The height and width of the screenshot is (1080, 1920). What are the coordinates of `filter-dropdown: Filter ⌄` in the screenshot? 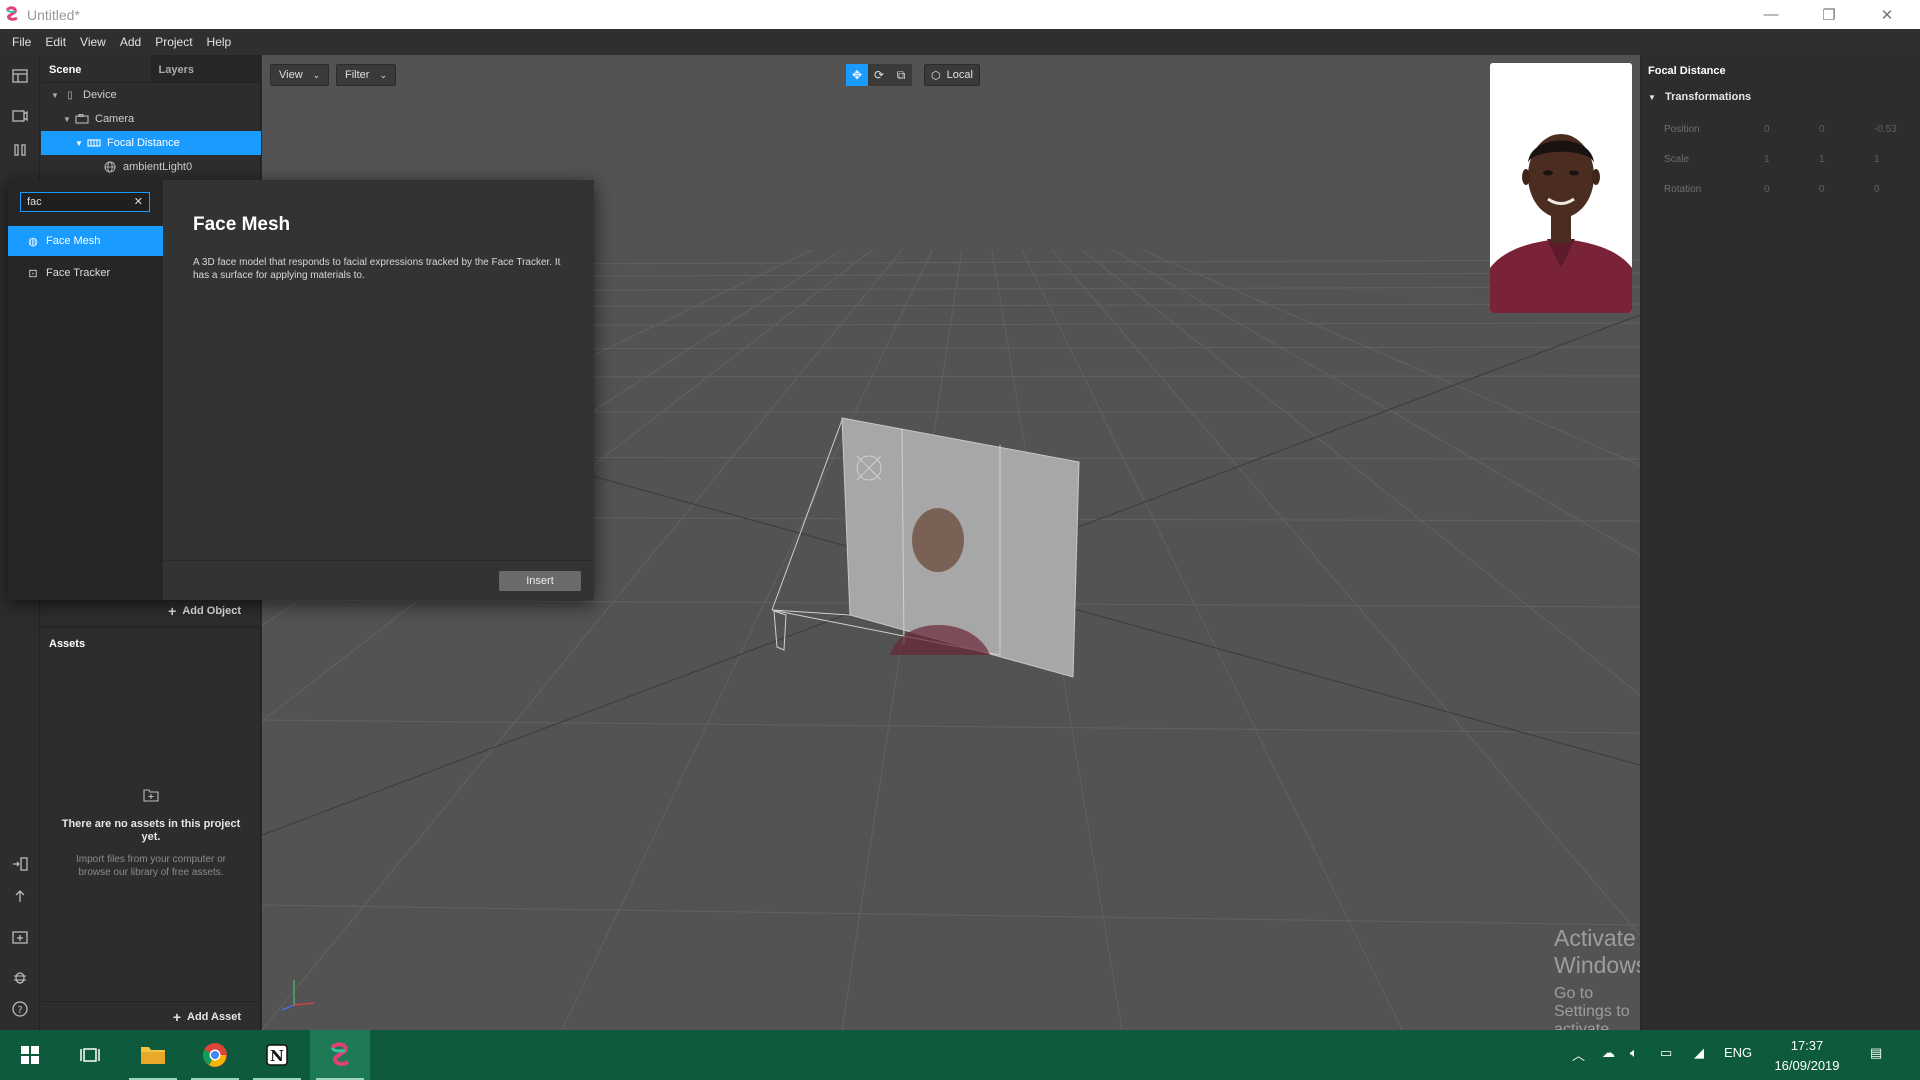 It's located at (366, 75).